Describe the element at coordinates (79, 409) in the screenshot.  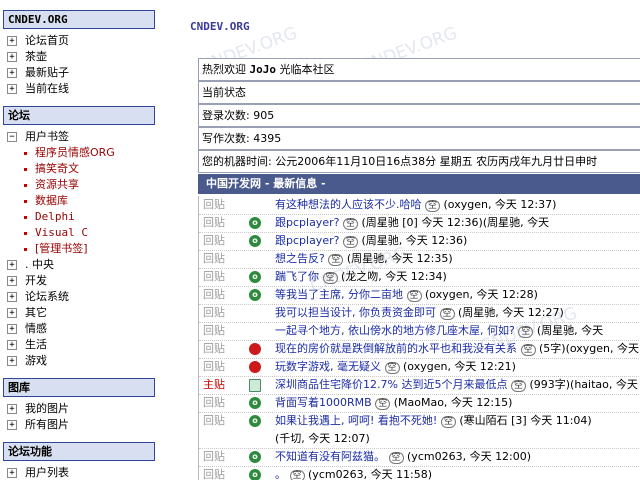
I see `nav-my-pictures: + 我的图片` at that location.